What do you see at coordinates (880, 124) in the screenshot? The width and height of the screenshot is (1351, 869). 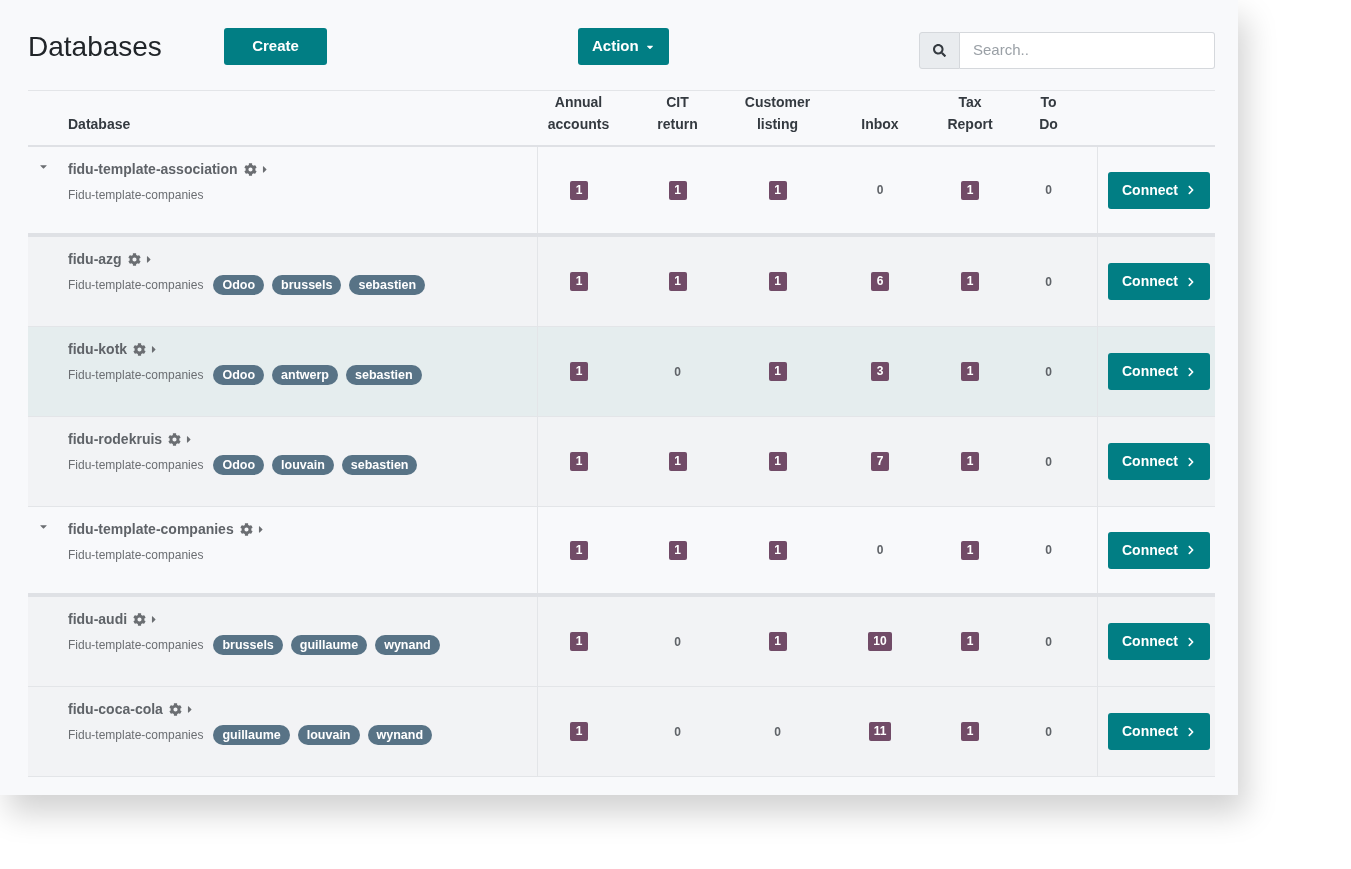 I see `column-header: Inbox` at bounding box center [880, 124].